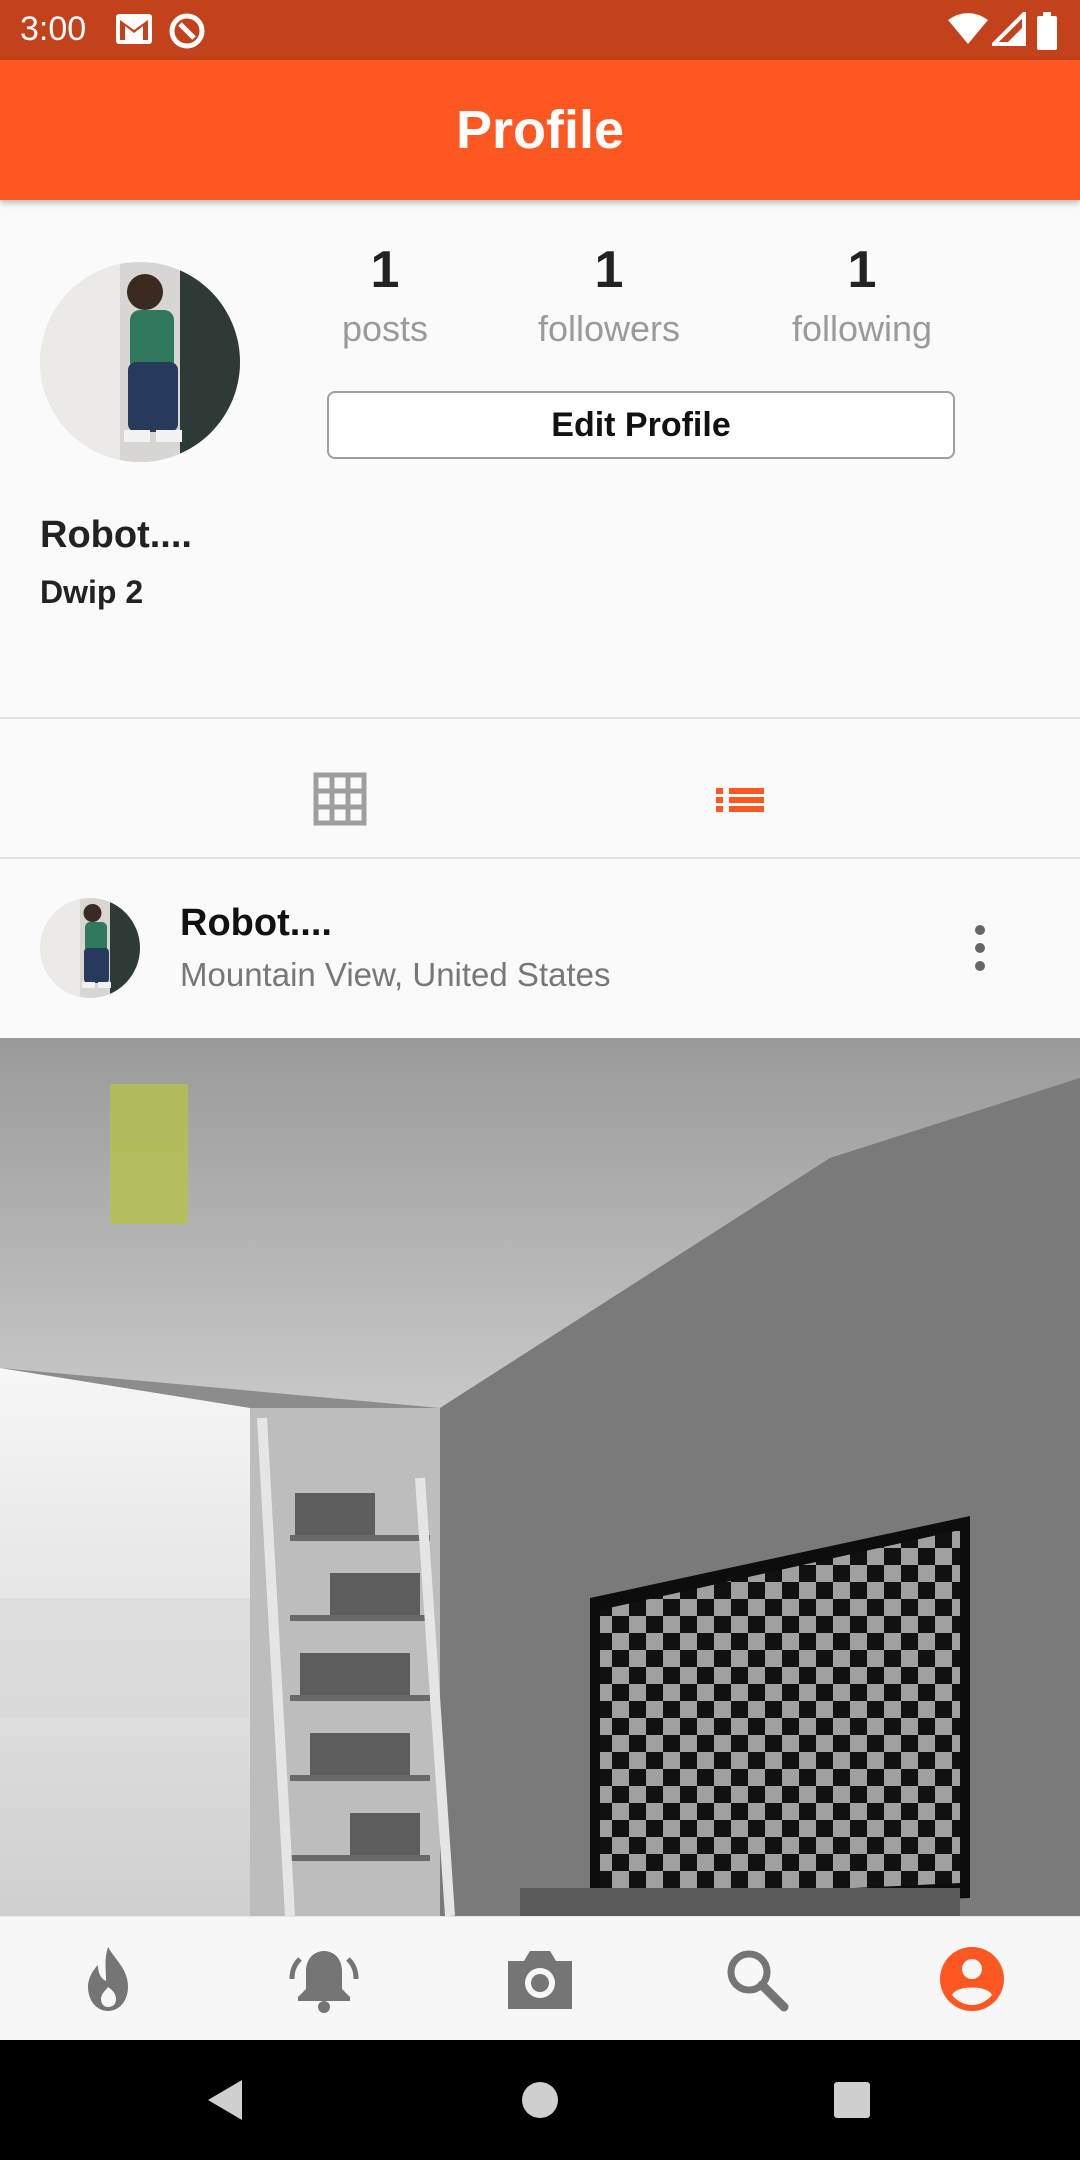  I want to click on stat-posts: 1 posts, so click(385, 297).